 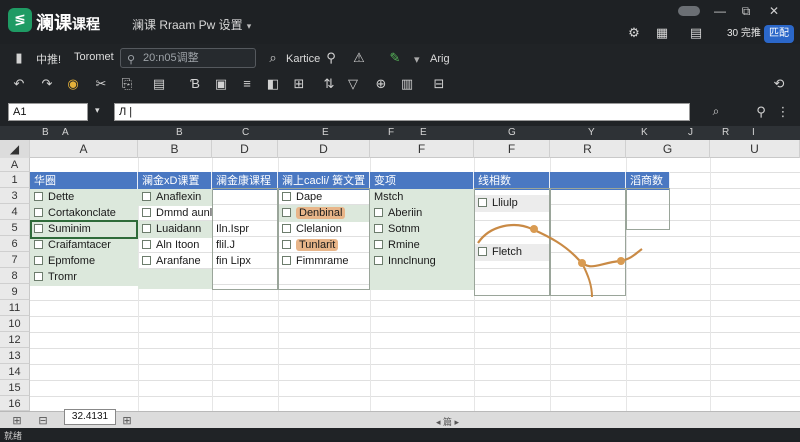 I want to click on login-button: 30 完推, so click(x=744, y=34).